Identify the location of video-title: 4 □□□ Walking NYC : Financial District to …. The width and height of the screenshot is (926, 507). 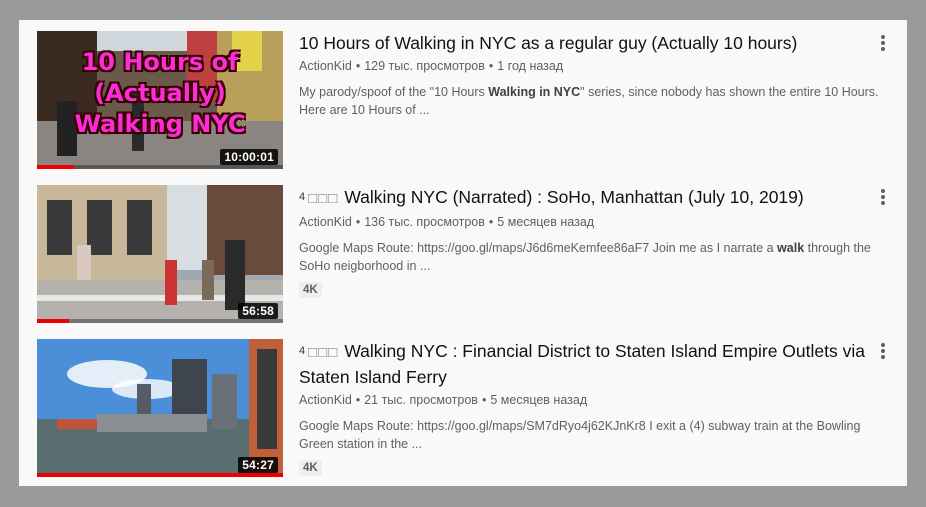
(584, 364).